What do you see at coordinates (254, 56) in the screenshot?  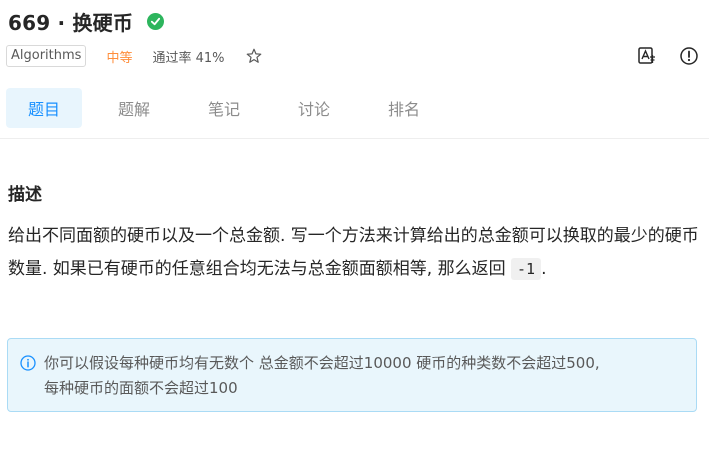 I see `star-icon` at bounding box center [254, 56].